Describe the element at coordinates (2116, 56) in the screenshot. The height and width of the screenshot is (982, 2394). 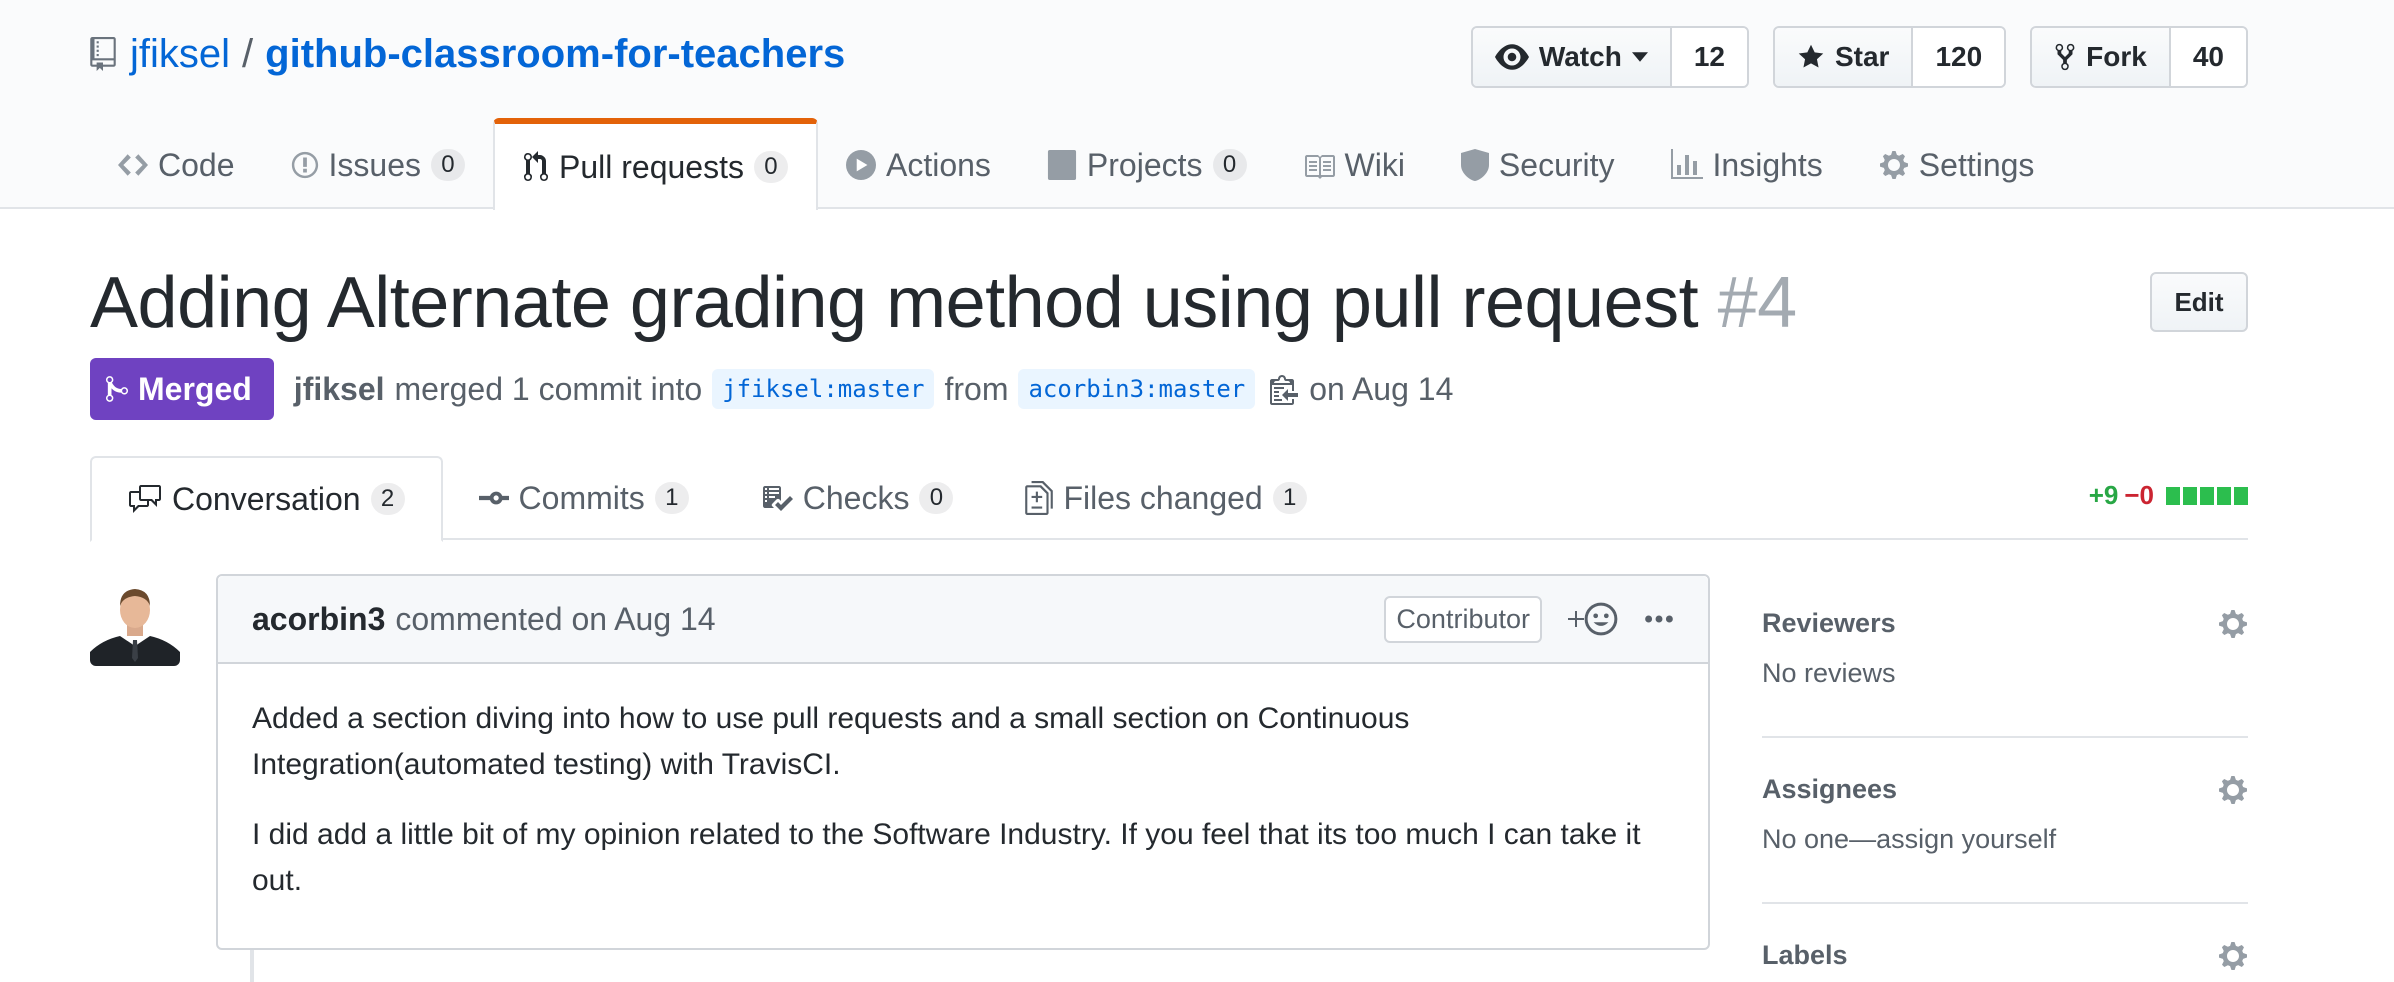
I see `fork-label: Fork` at that location.